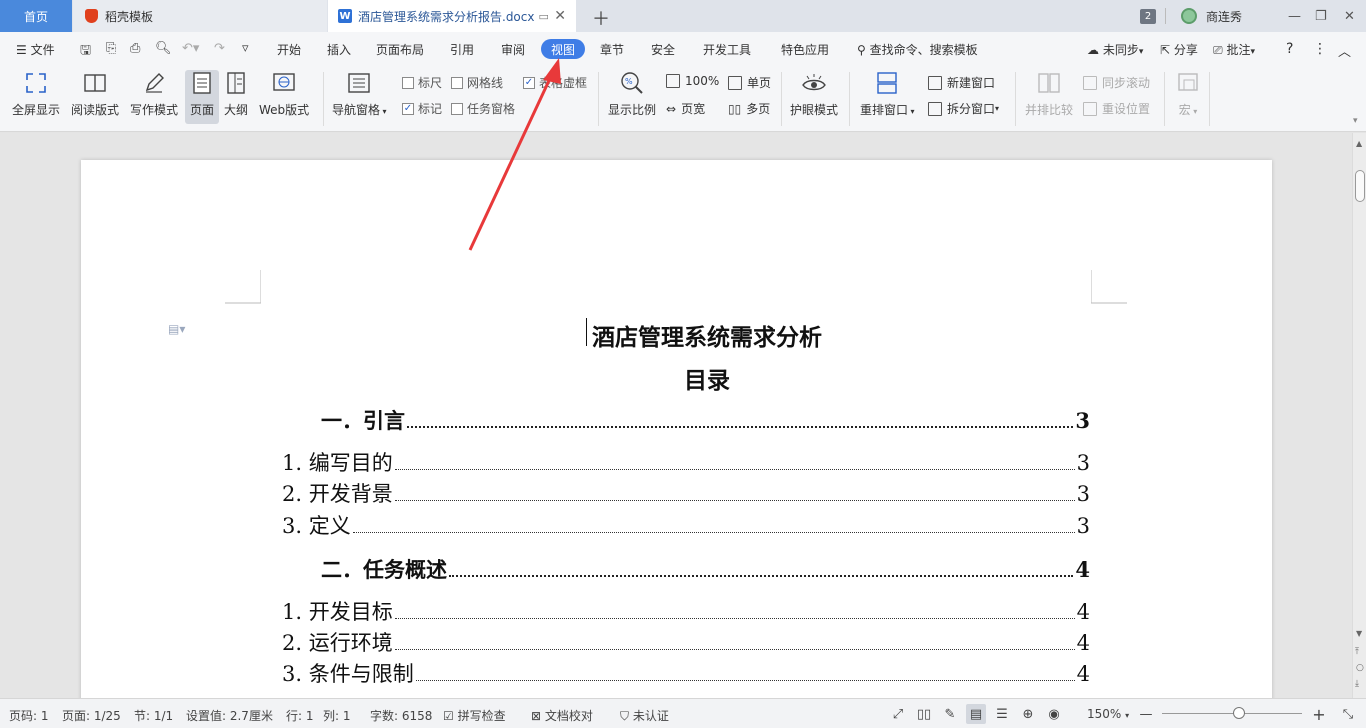 This screenshot has height=728, width=1366. Describe the element at coordinates (95, 94) in the screenshot. I see `reading-layout-button: 阅读版式` at that location.